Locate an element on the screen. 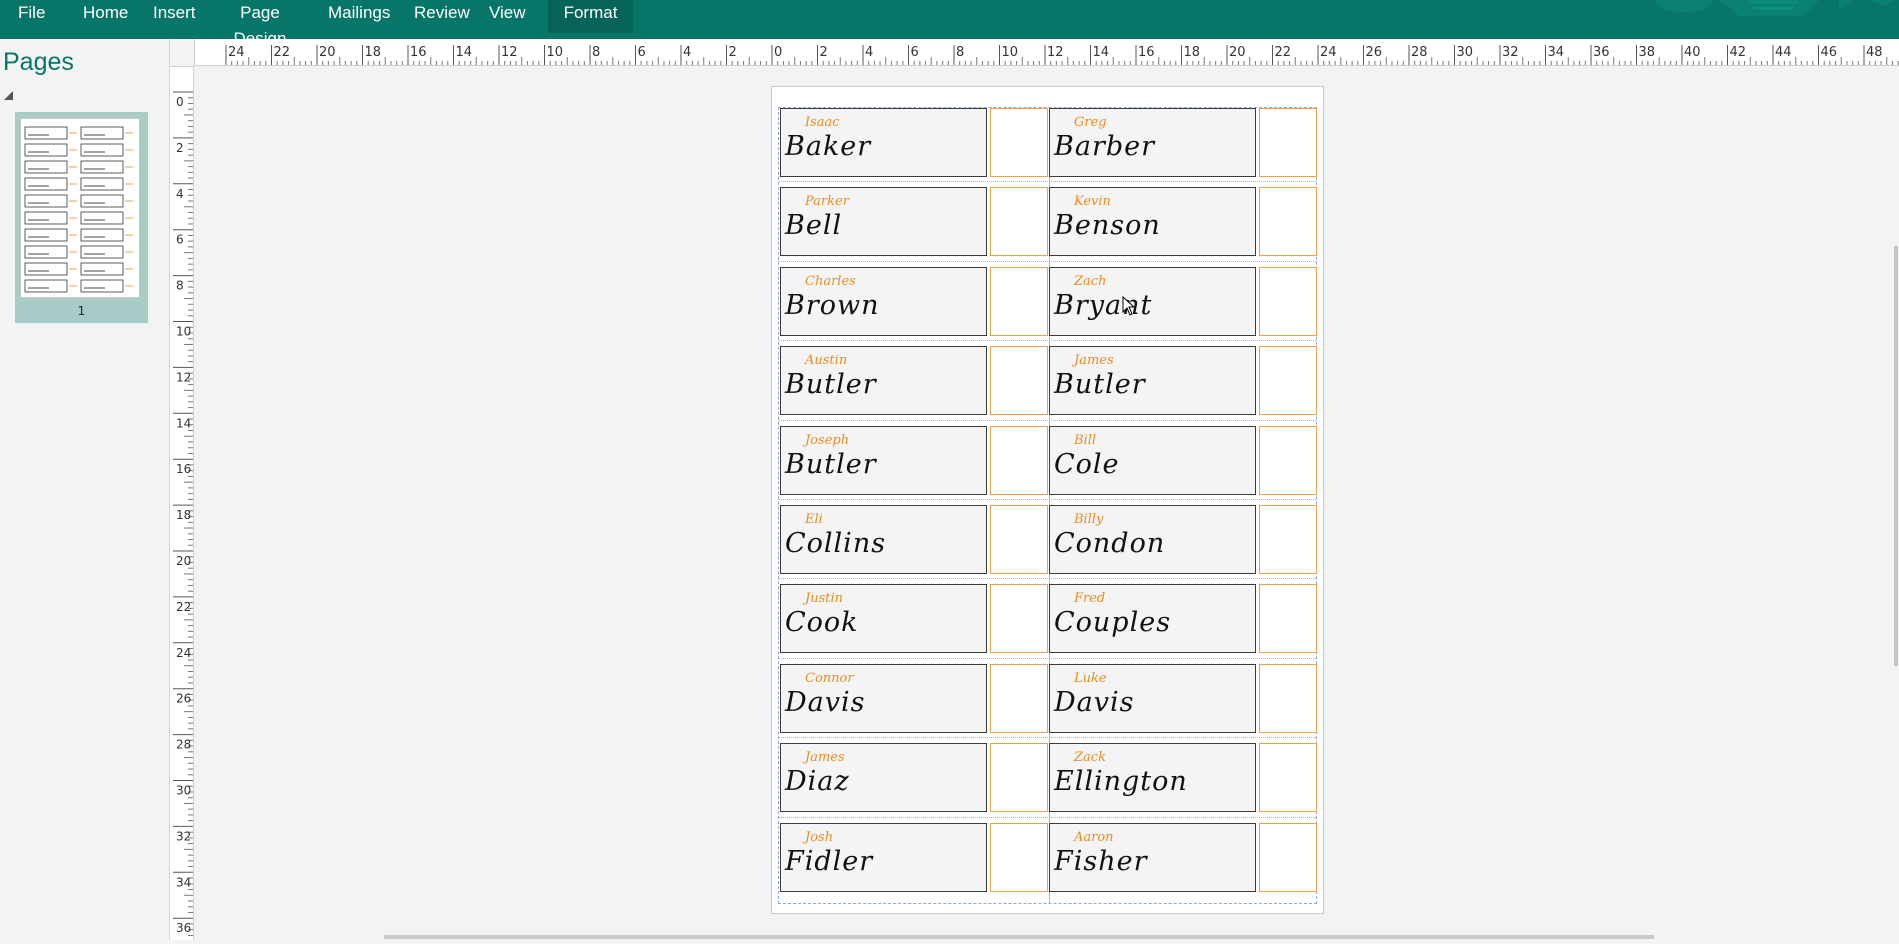  last-name-text: Cole is located at coordinates (1087, 464).